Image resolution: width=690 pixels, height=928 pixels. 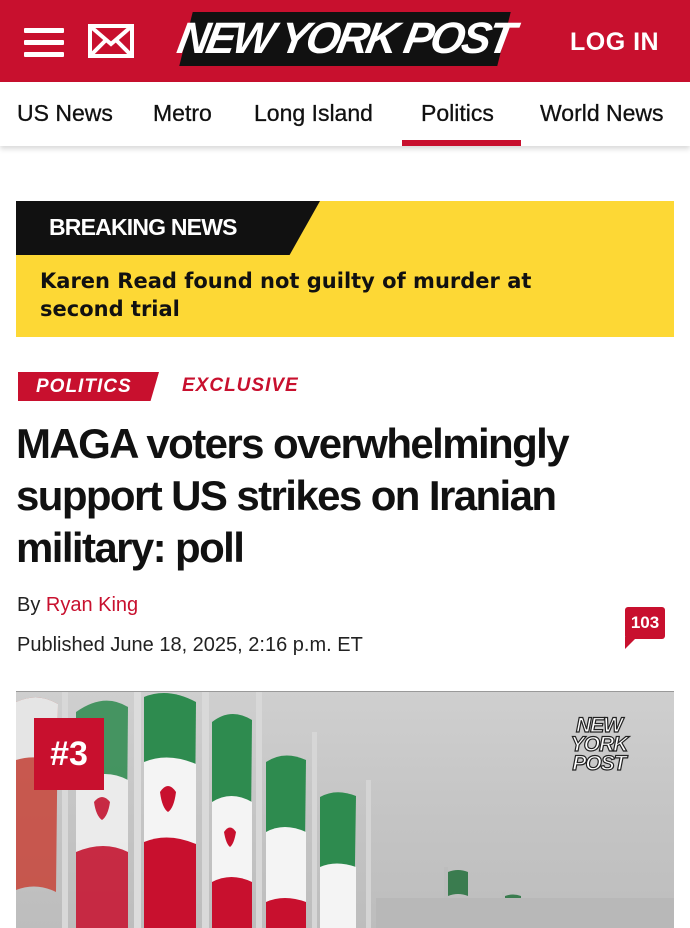 What do you see at coordinates (29, 605) in the screenshot?
I see `byline-prefix: By` at bounding box center [29, 605].